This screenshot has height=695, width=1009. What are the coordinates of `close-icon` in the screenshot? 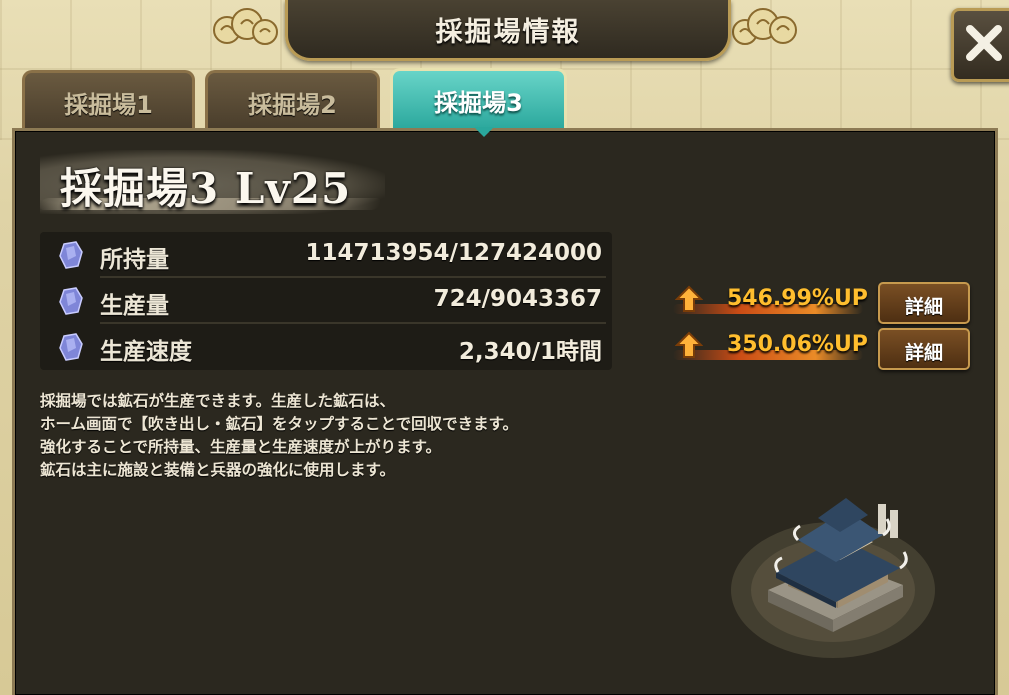 It's located at (984, 43).